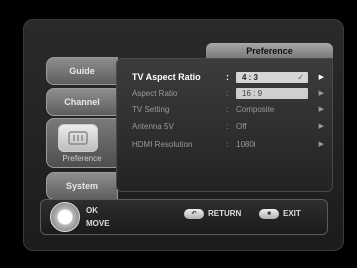 The height and width of the screenshot is (268, 357). Describe the element at coordinates (269, 213) in the screenshot. I see `exit-icon: ■` at that location.